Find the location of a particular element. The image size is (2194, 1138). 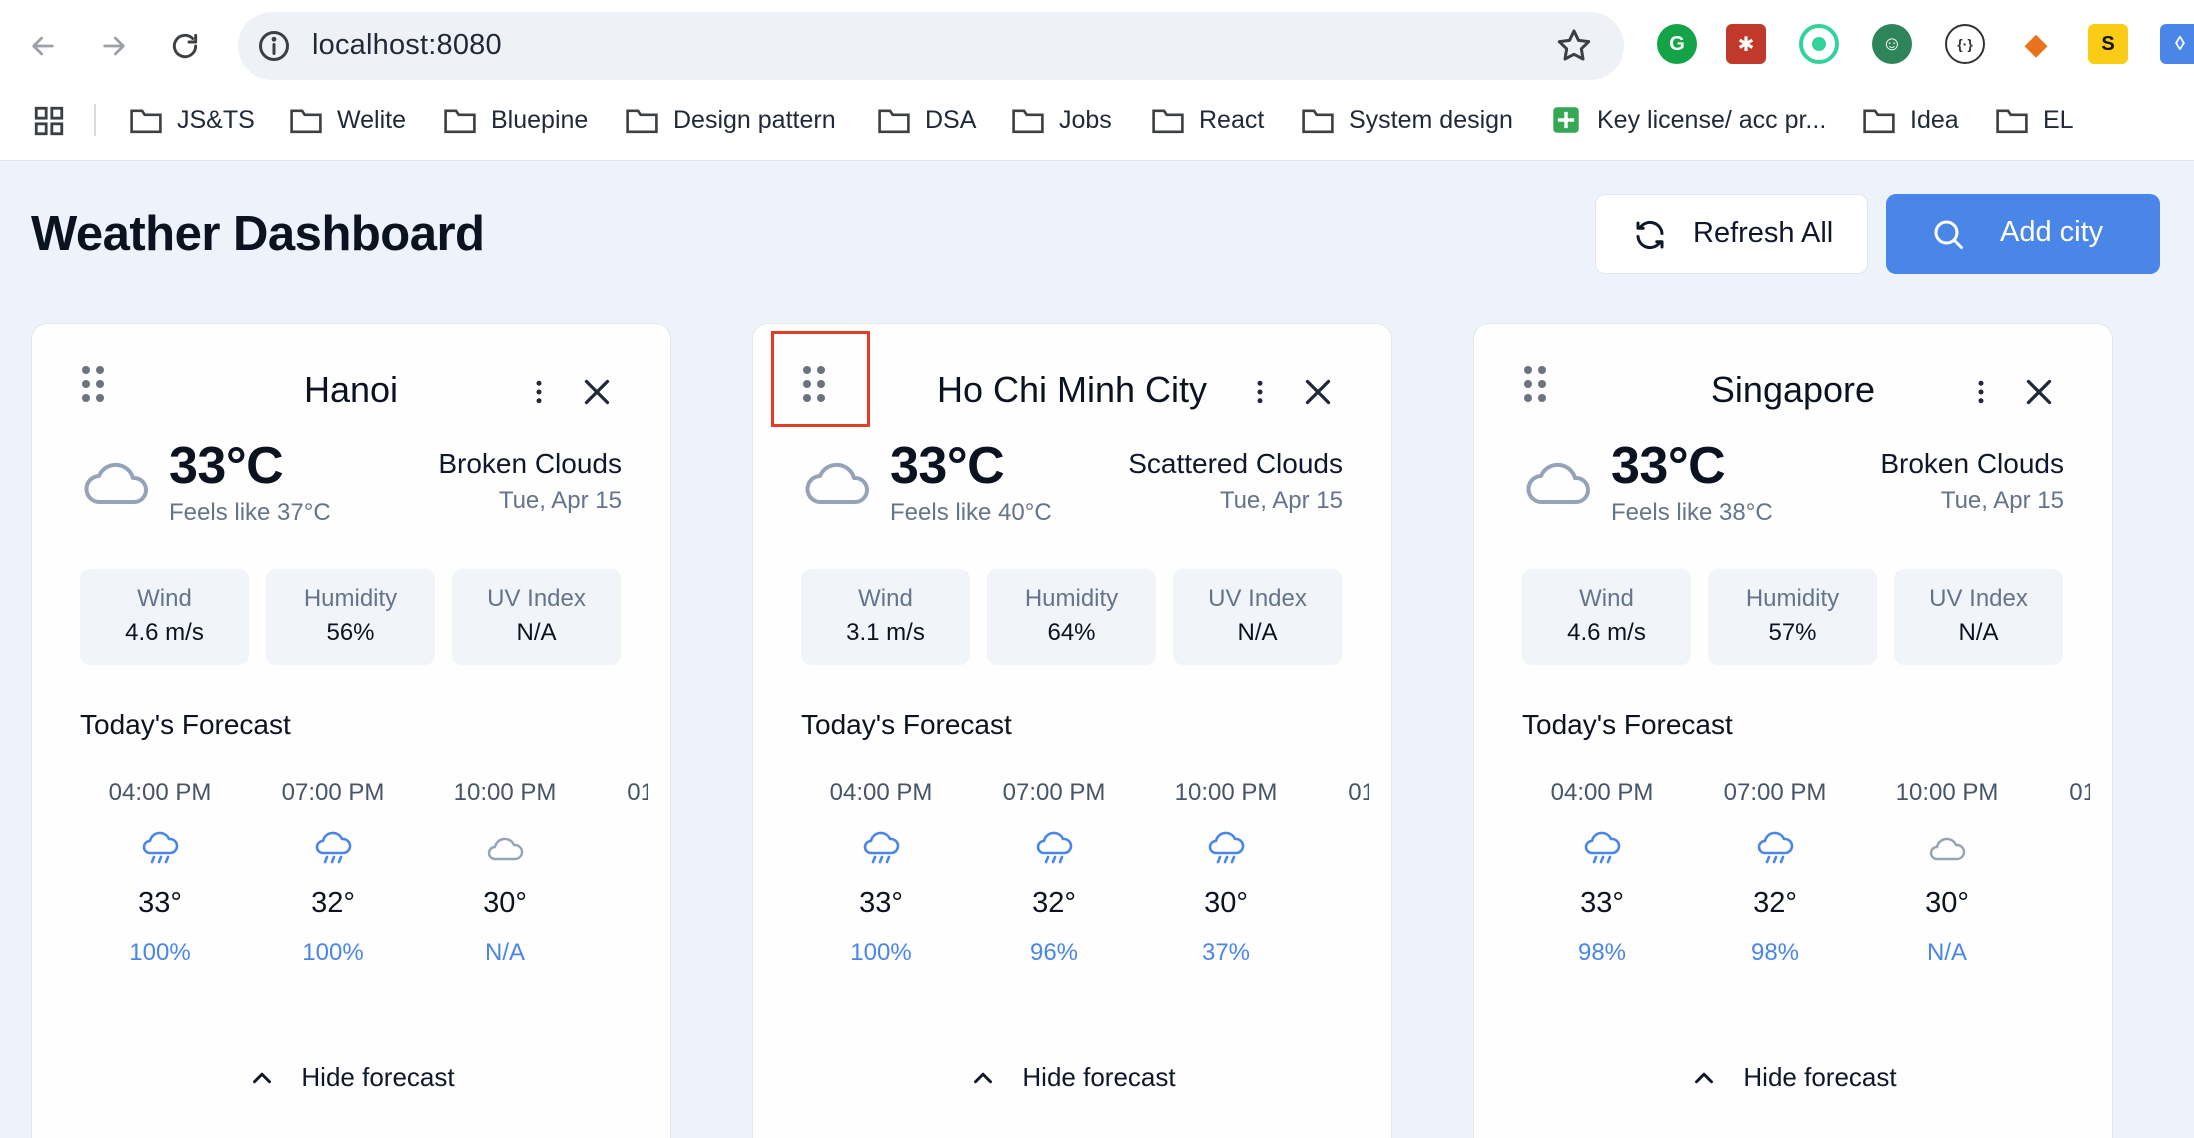

forecast-time: 04:00 PM is located at coordinates (1602, 792).